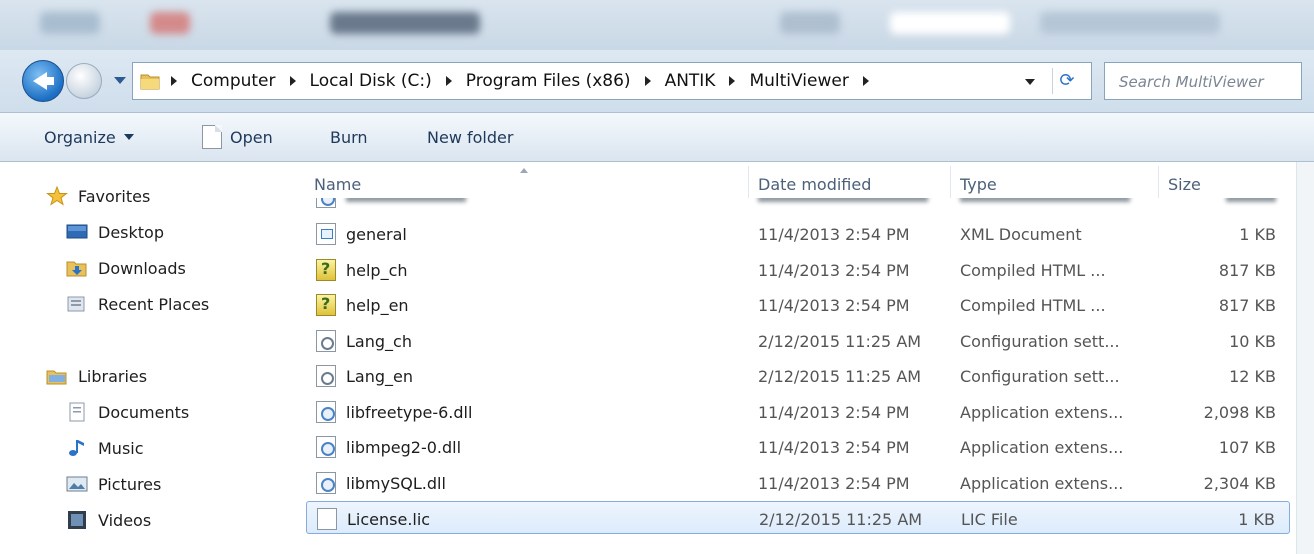  What do you see at coordinates (128, 137) in the screenshot?
I see `chevron-down-icon` at bounding box center [128, 137].